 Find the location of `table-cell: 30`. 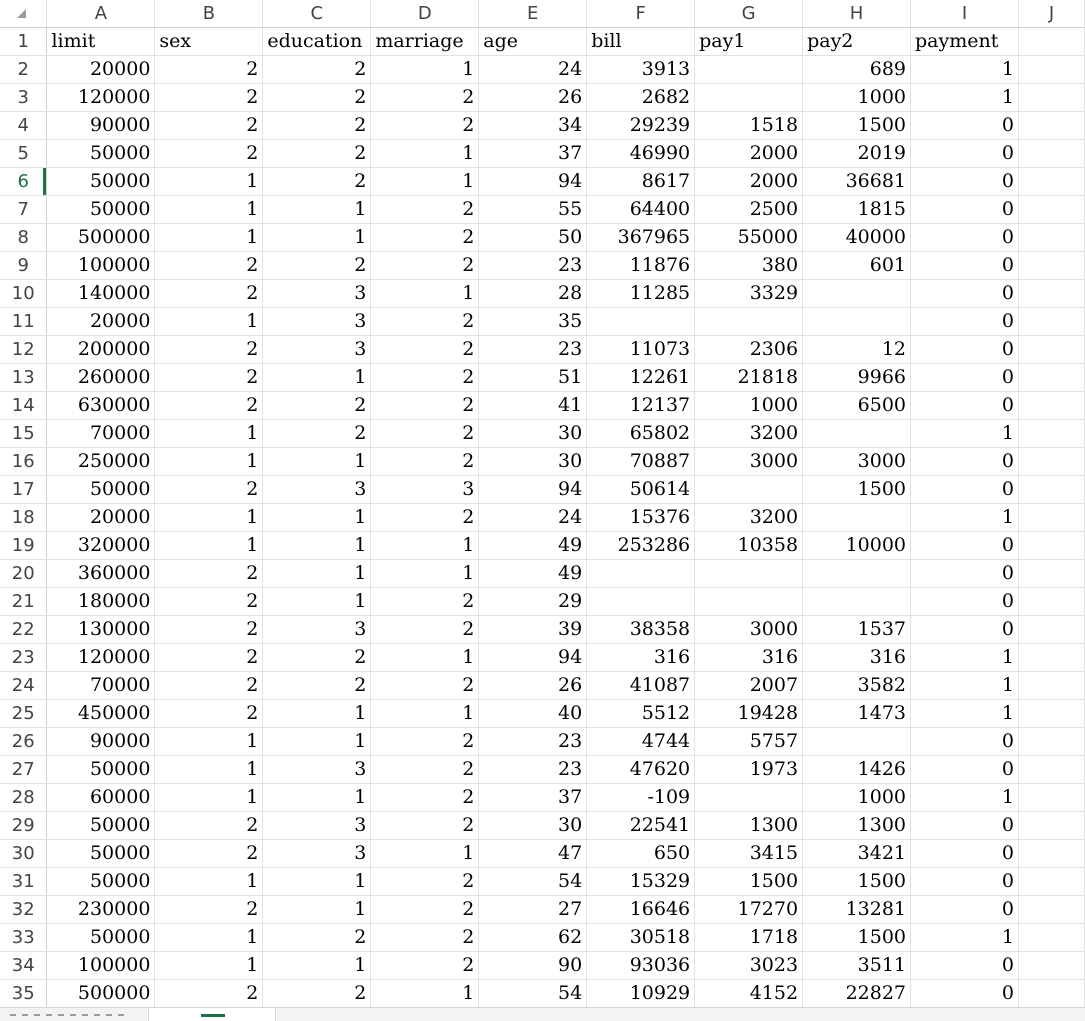

table-cell: 30 is located at coordinates (533, 433).